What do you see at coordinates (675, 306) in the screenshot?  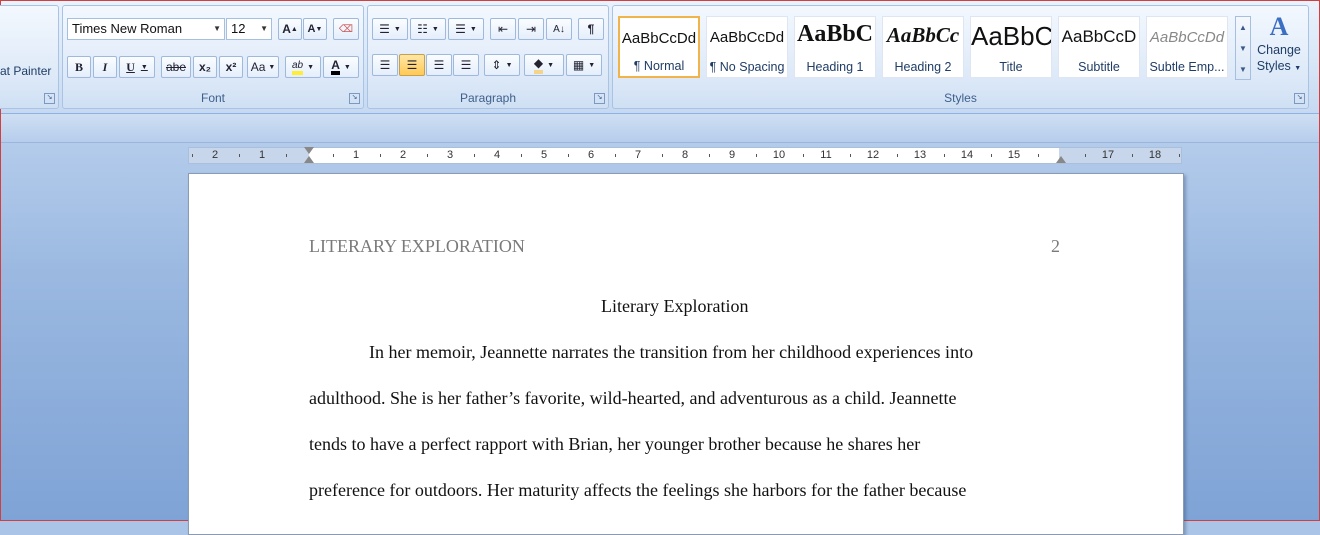 I see `document-title: Literary Exploration` at bounding box center [675, 306].